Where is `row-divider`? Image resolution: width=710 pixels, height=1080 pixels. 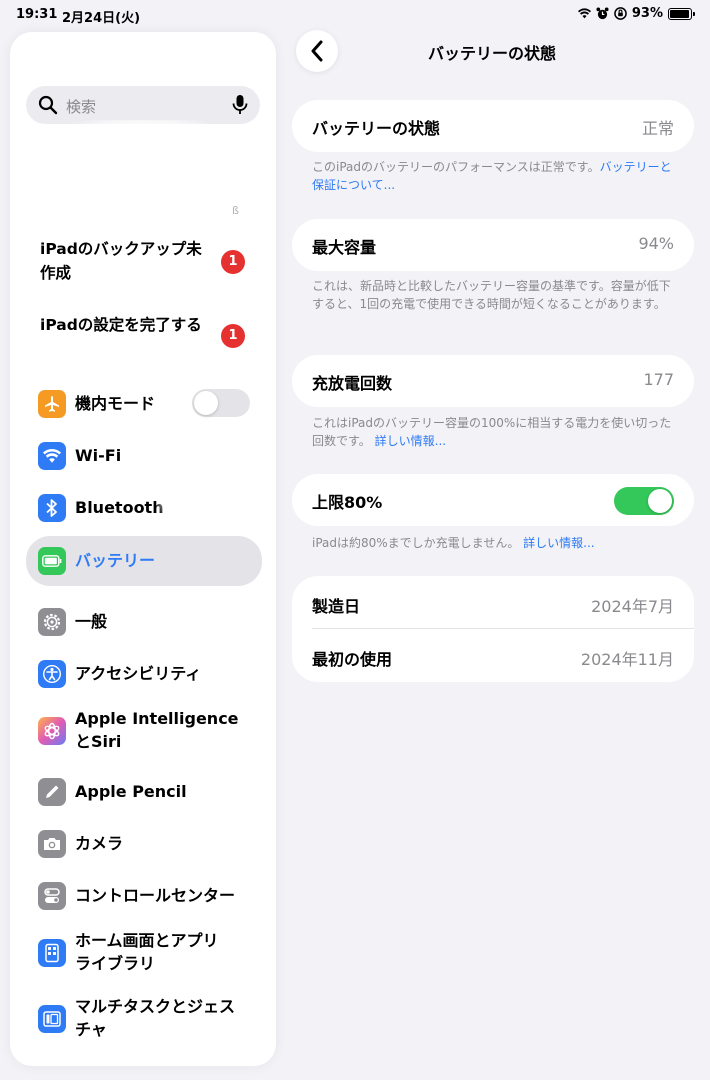 row-divider is located at coordinates (503, 628).